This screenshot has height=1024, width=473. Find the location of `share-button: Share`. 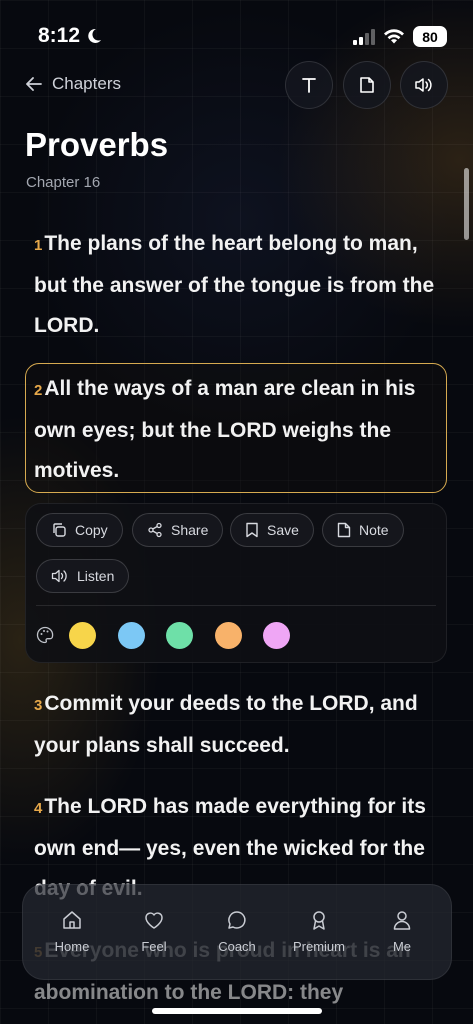

share-button: Share is located at coordinates (178, 530).